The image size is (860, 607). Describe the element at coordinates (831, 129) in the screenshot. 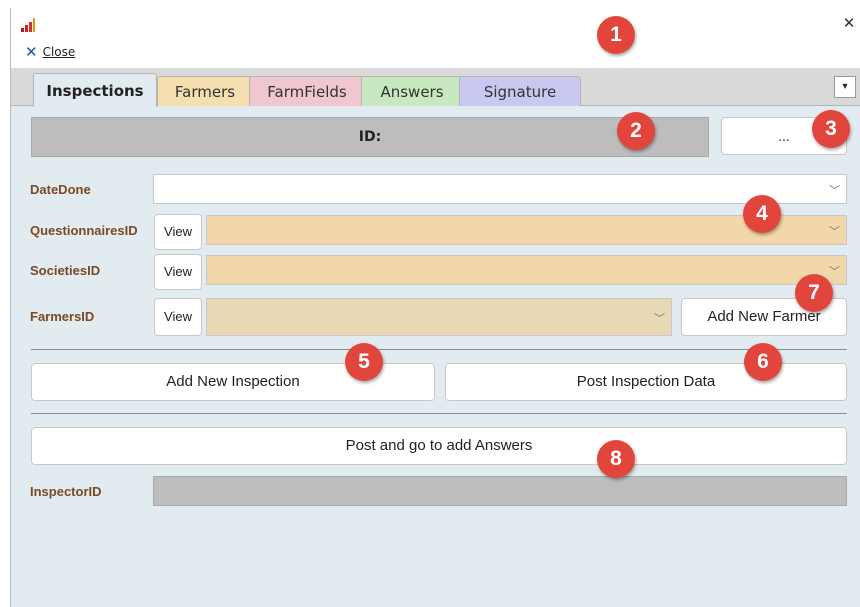

I see `annotation-badge-3: 3` at that location.